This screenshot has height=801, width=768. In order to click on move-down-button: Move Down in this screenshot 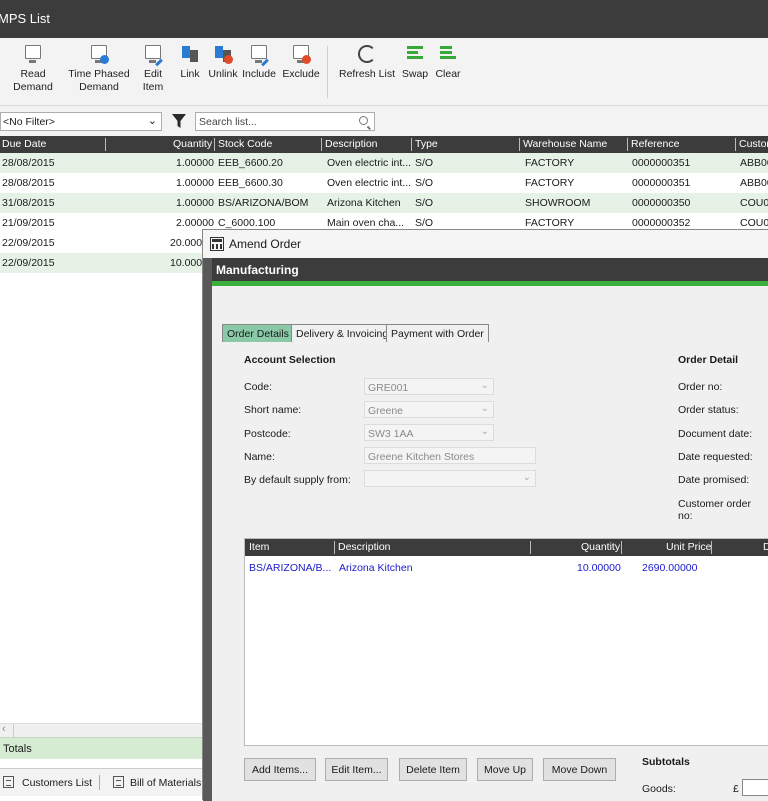, I will do `click(579, 769)`.